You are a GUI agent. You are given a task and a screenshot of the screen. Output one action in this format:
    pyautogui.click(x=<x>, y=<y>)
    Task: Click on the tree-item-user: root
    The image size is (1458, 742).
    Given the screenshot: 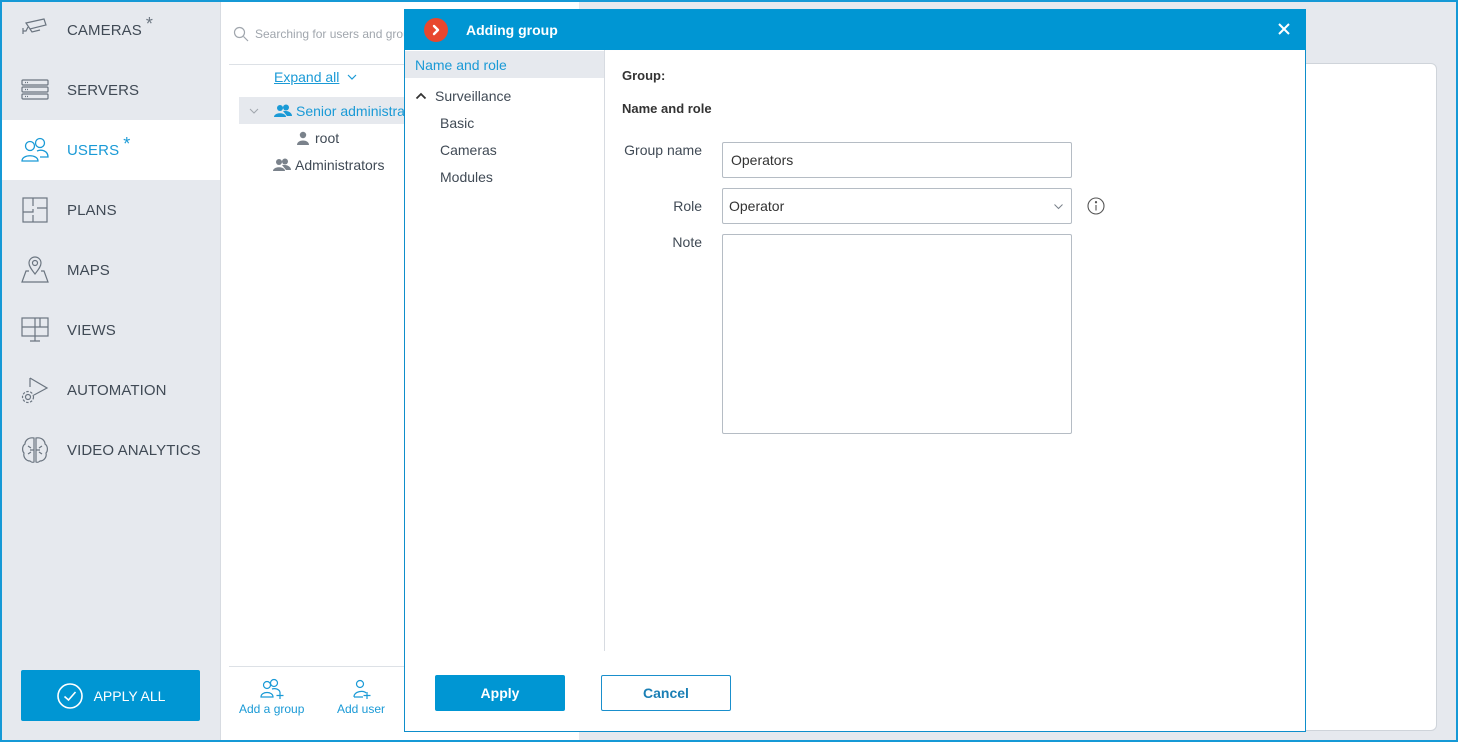 What is the action you would take?
    pyautogui.click(x=318, y=137)
    